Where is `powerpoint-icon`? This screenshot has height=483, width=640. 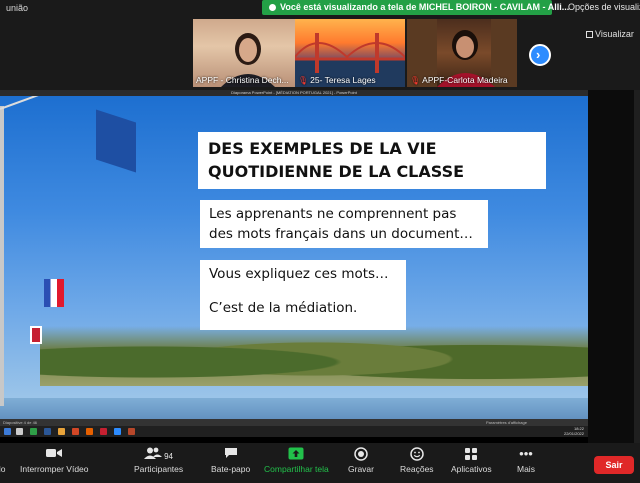
powerpoint-icon is located at coordinates (75, 431).